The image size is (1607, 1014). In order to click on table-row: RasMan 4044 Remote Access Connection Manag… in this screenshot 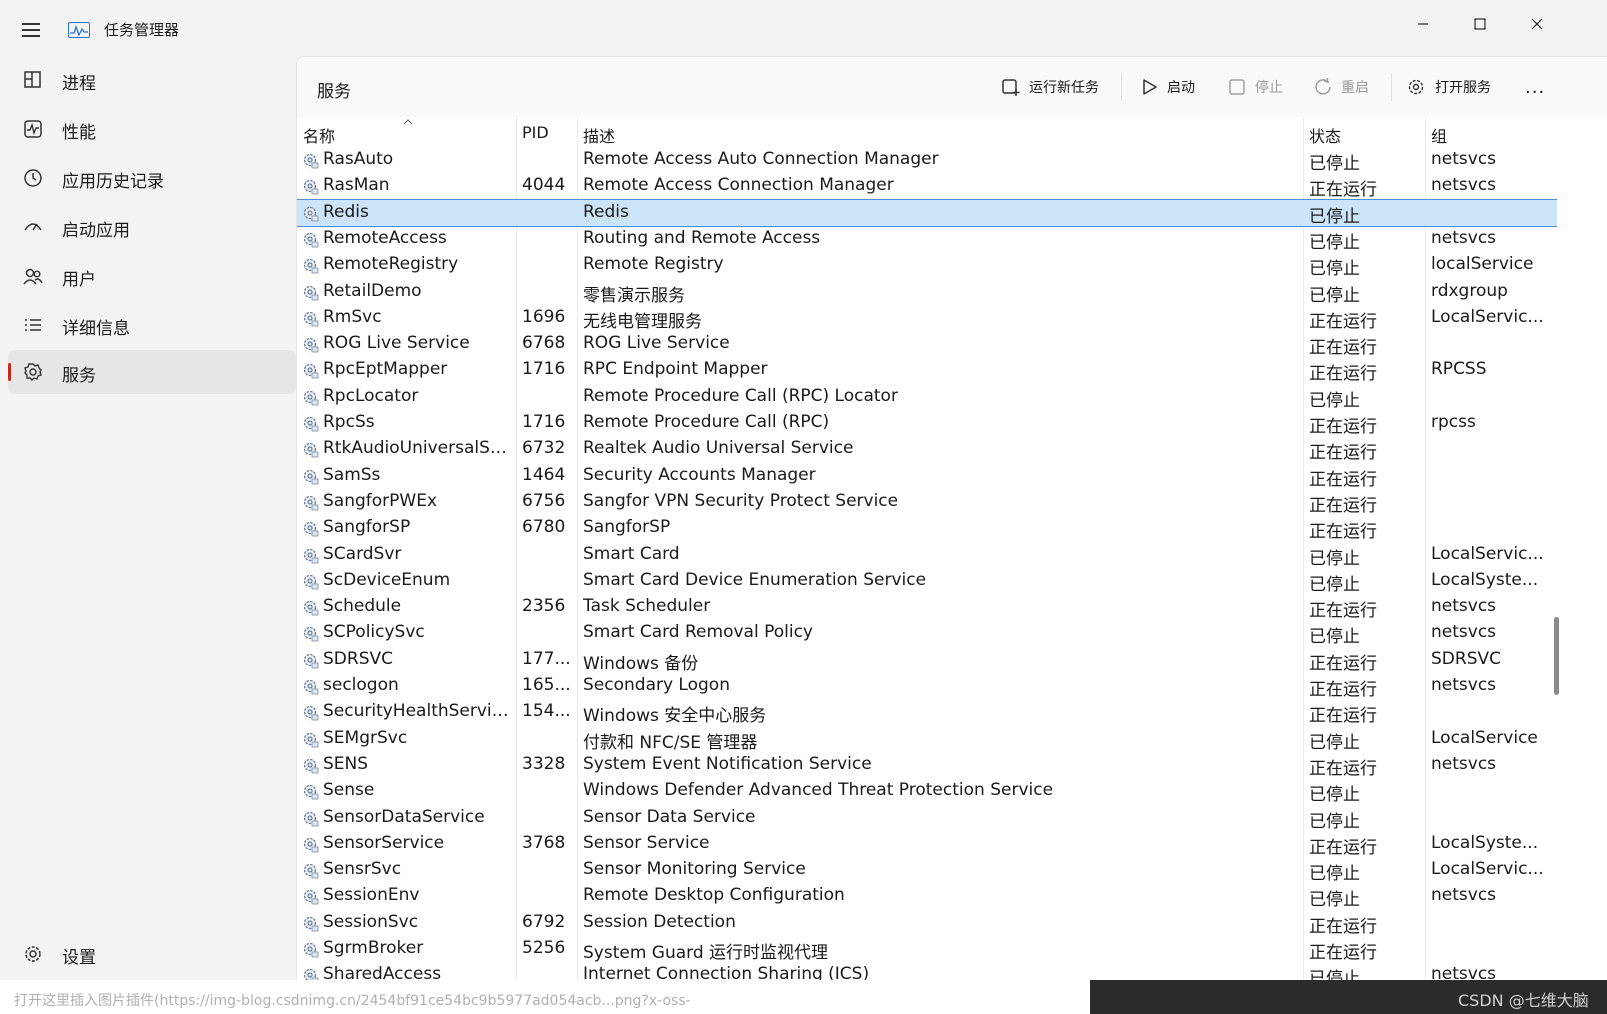, I will do `click(927, 186)`.